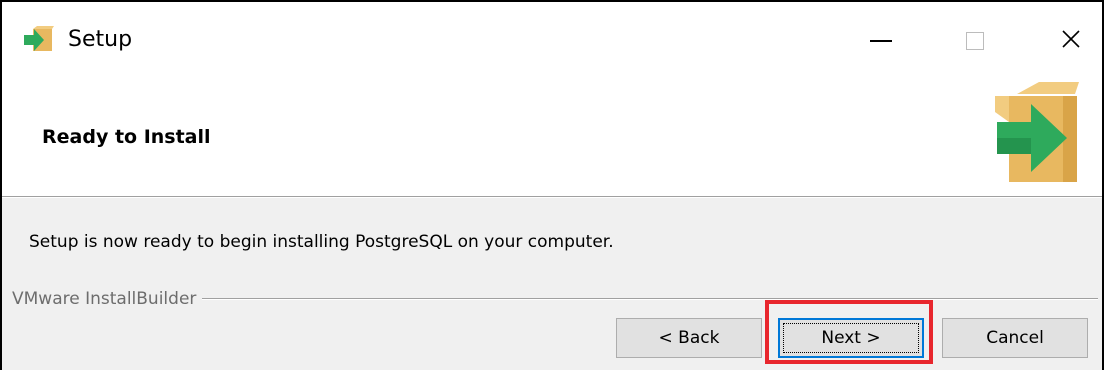 The image size is (1104, 370). I want to click on header-divider-highlight, so click(552, 197).